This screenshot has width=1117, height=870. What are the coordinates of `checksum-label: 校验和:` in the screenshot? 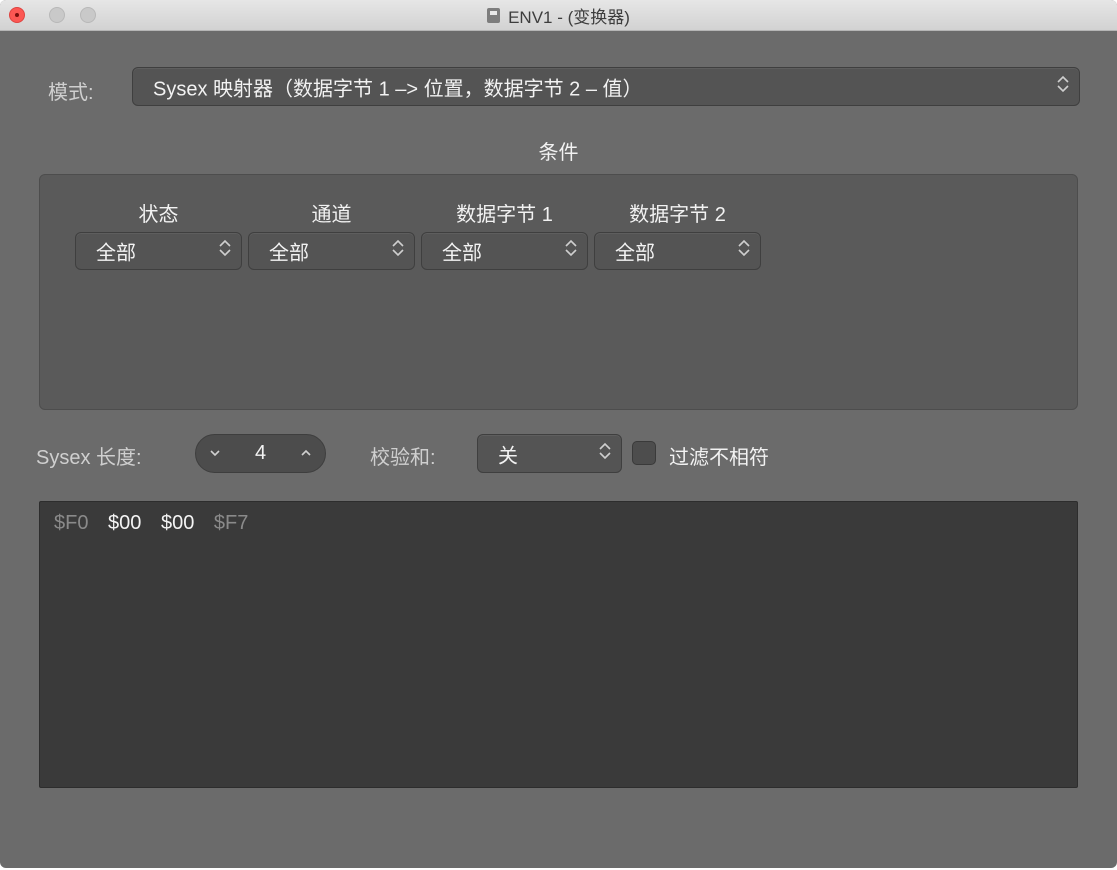 It's located at (403, 458).